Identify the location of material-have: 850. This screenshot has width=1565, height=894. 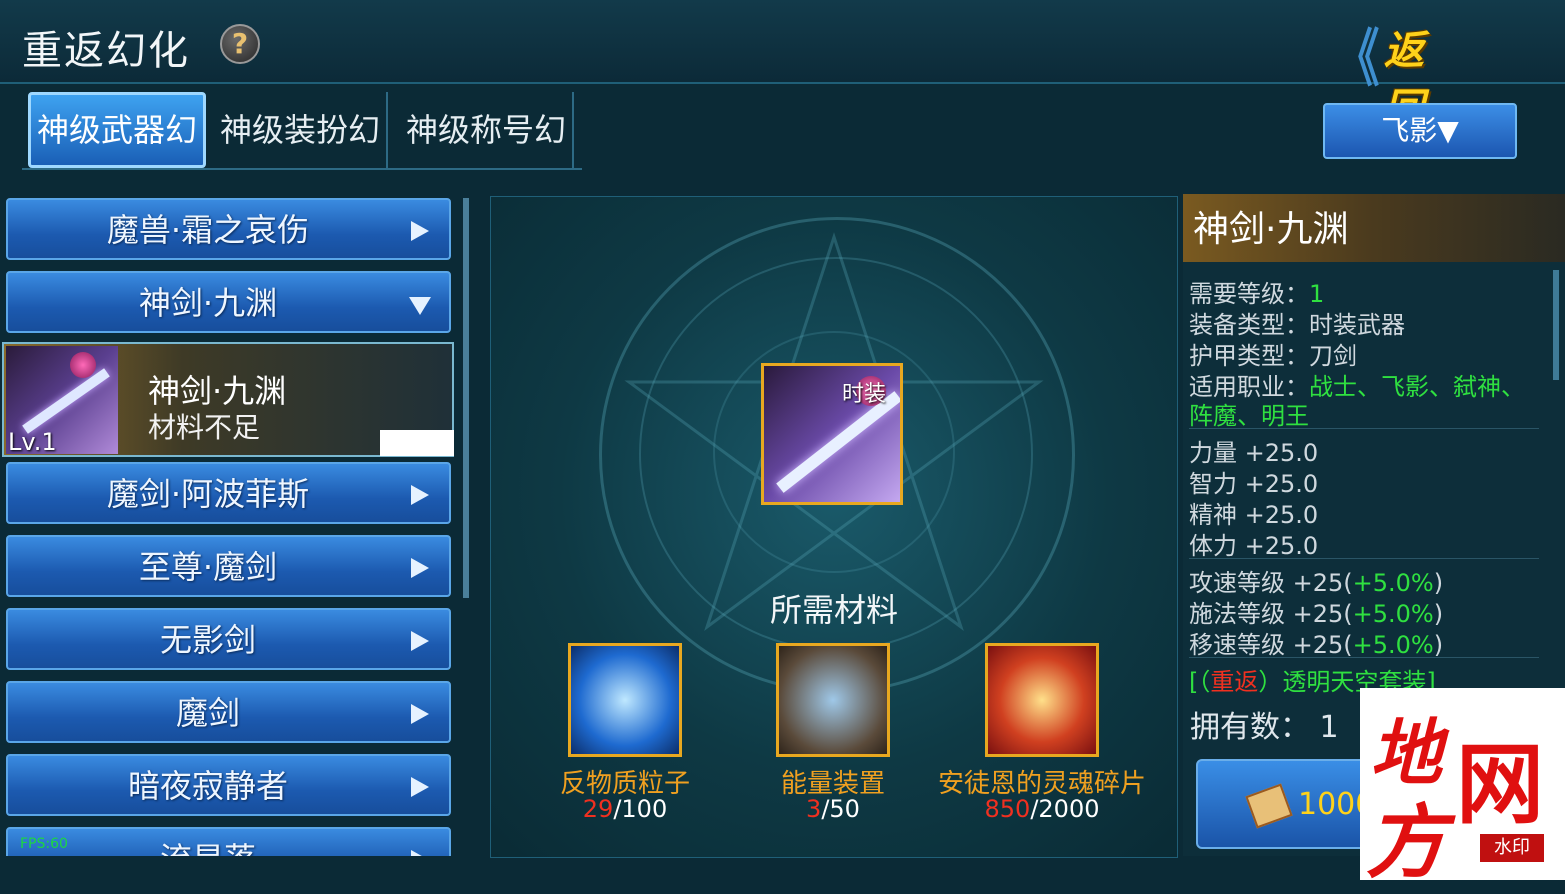
(1007, 809).